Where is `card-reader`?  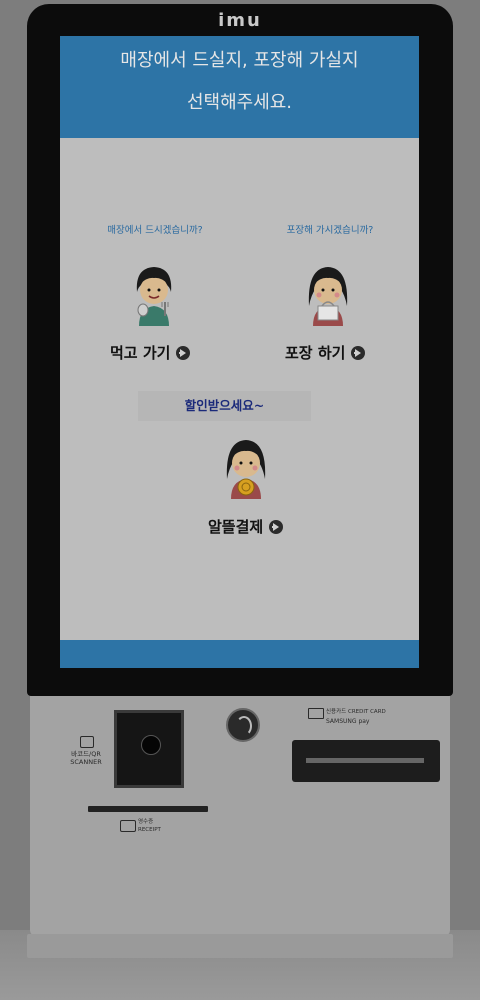
card-reader is located at coordinates (366, 761).